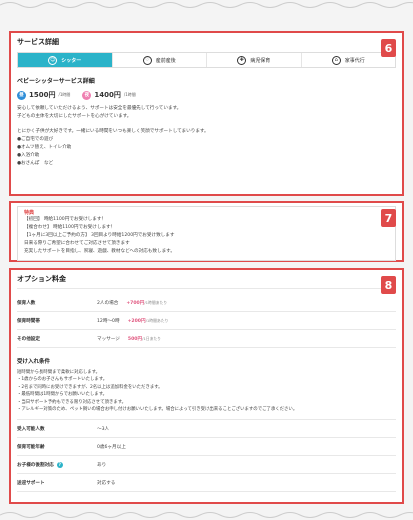 The width and height of the screenshot is (413, 520). What do you see at coordinates (26, 303) in the screenshot?
I see `option-key: 保育人数` at bounding box center [26, 303].